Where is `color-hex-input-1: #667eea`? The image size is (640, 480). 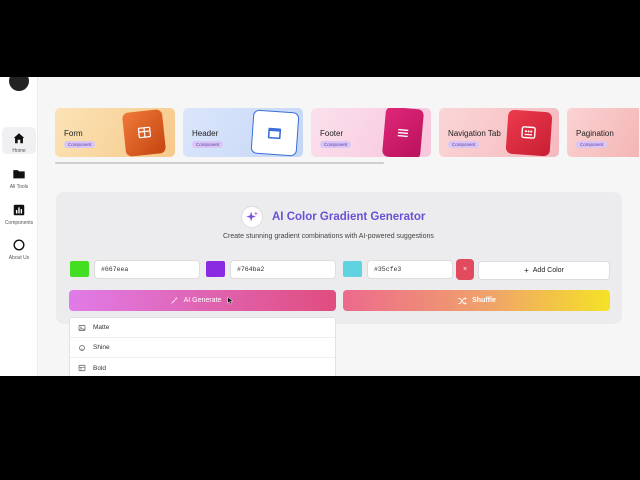 color-hex-input-1: #667eea is located at coordinates (147, 269).